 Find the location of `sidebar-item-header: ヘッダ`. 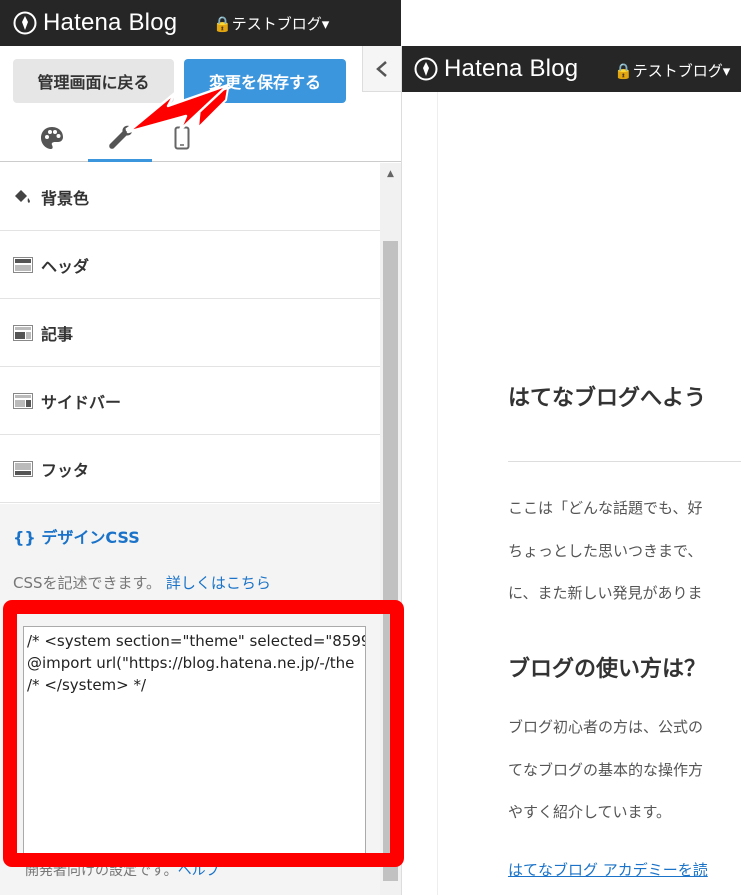

sidebar-item-header: ヘッダ is located at coordinates (190, 265).